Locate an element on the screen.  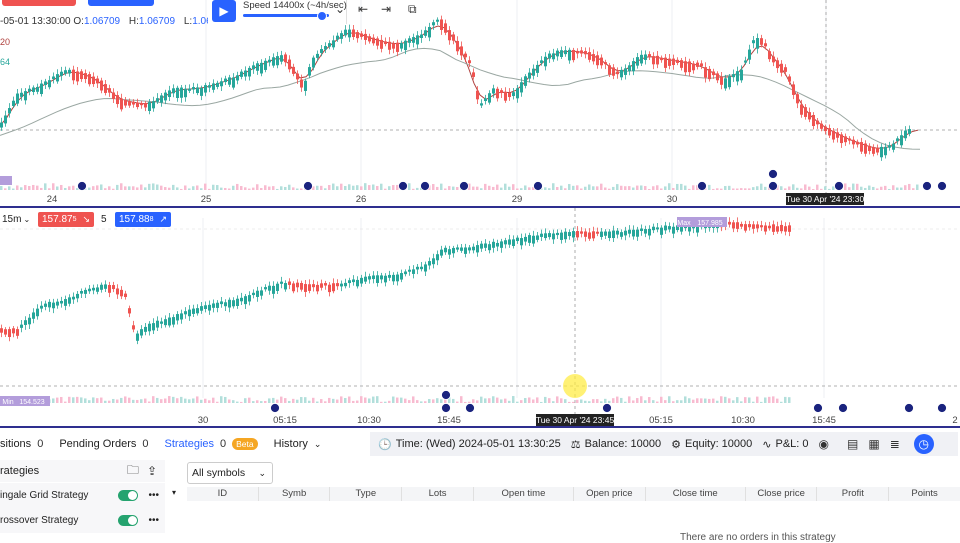
buy-price-box: 157.88 8 ↗ is located at coordinates (143, 219).